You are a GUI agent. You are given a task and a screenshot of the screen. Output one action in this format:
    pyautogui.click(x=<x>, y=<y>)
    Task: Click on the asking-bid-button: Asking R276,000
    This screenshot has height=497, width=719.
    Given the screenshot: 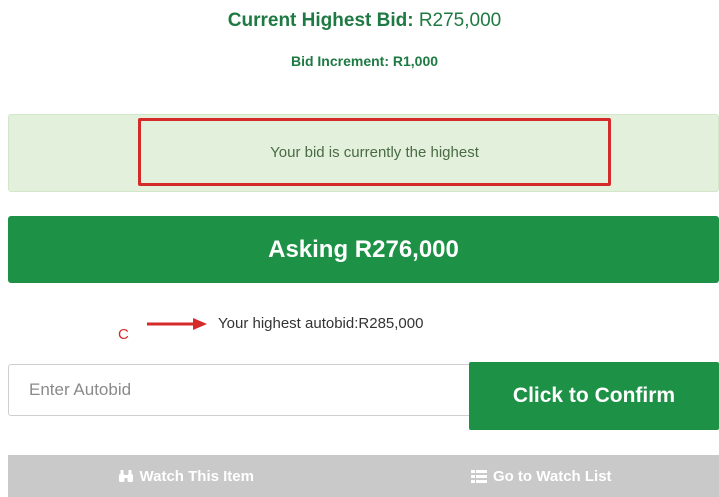 What is the action you would take?
    pyautogui.click(x=363, y=249)
    